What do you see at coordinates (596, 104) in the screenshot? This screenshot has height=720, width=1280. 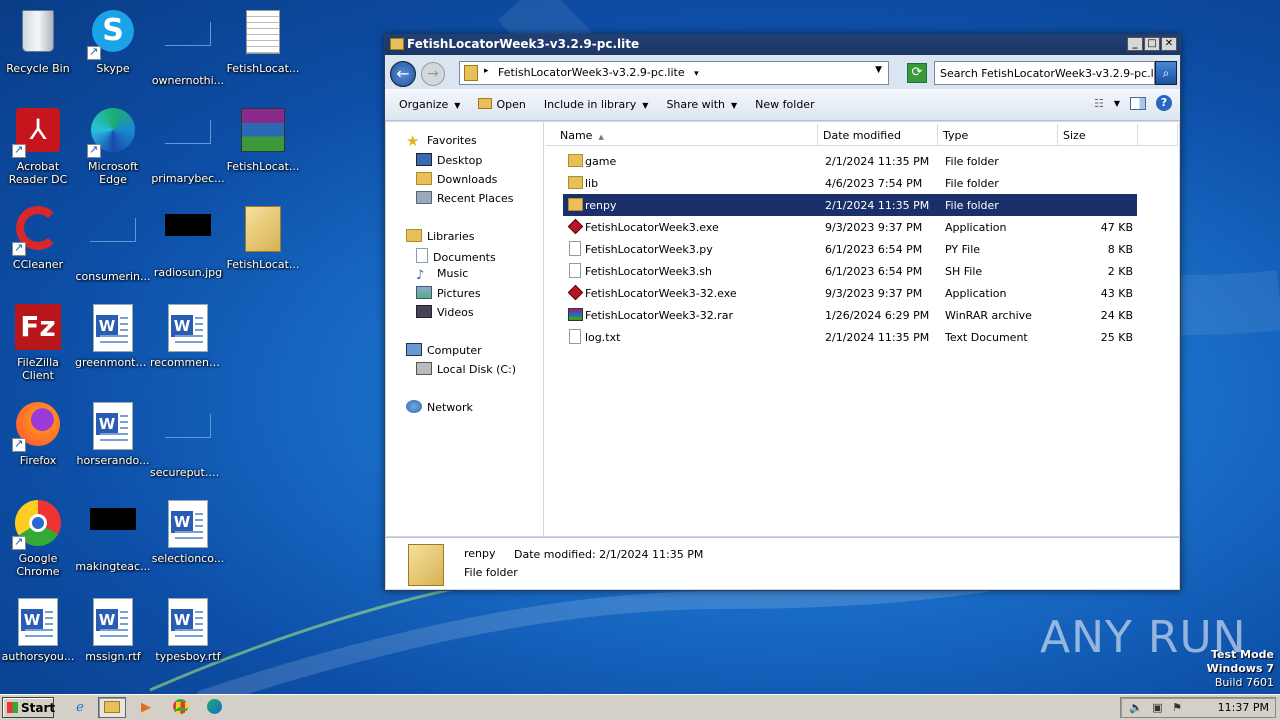 I see `include-library-button: Include in library ▼` at bounding box center [596, 104].